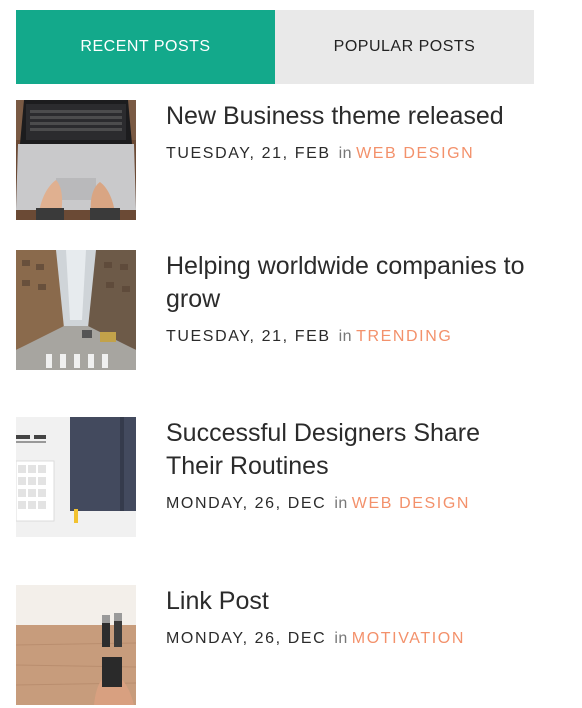  What do you see at coordinates (404, 336) in the screenshot?
I see `post-category-link: TRENDING` at bounding box center [404, 336].